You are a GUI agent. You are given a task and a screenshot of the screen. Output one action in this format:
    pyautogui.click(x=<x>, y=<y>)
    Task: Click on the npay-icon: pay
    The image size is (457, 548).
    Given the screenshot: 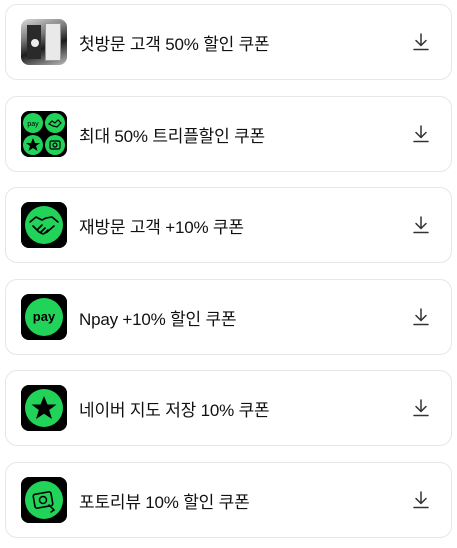 What is the action you would take?
    pyautogui.click(x=44, y=317)
    